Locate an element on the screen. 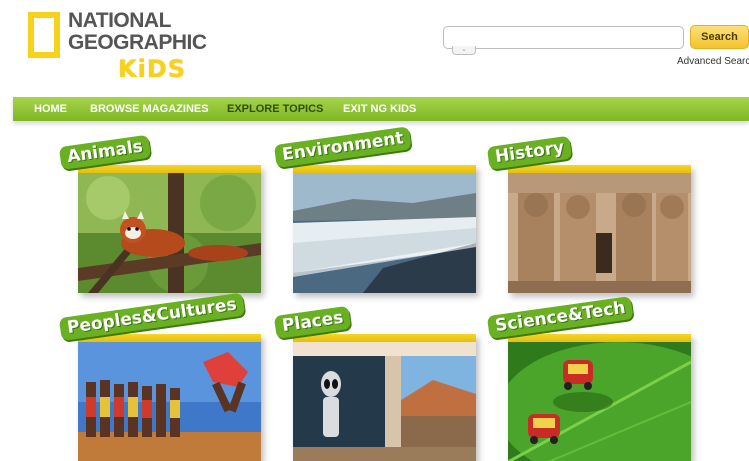 Image resolution: width=749 pixels, height=461 pixels. dancers-image is located at coordinates (169, 401).